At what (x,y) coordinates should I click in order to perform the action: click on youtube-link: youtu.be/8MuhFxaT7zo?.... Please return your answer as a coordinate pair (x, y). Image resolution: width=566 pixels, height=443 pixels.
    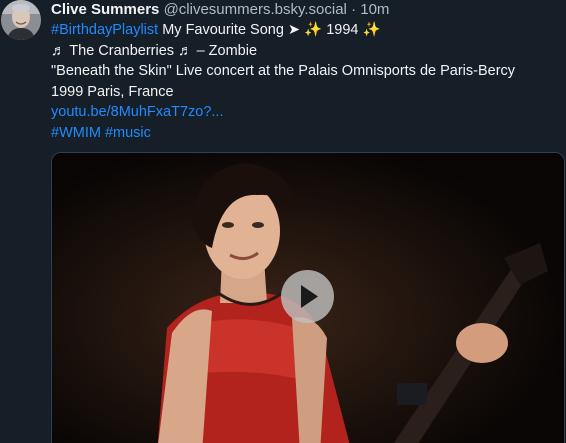
    Looking at the image, I should click on (137, 112).